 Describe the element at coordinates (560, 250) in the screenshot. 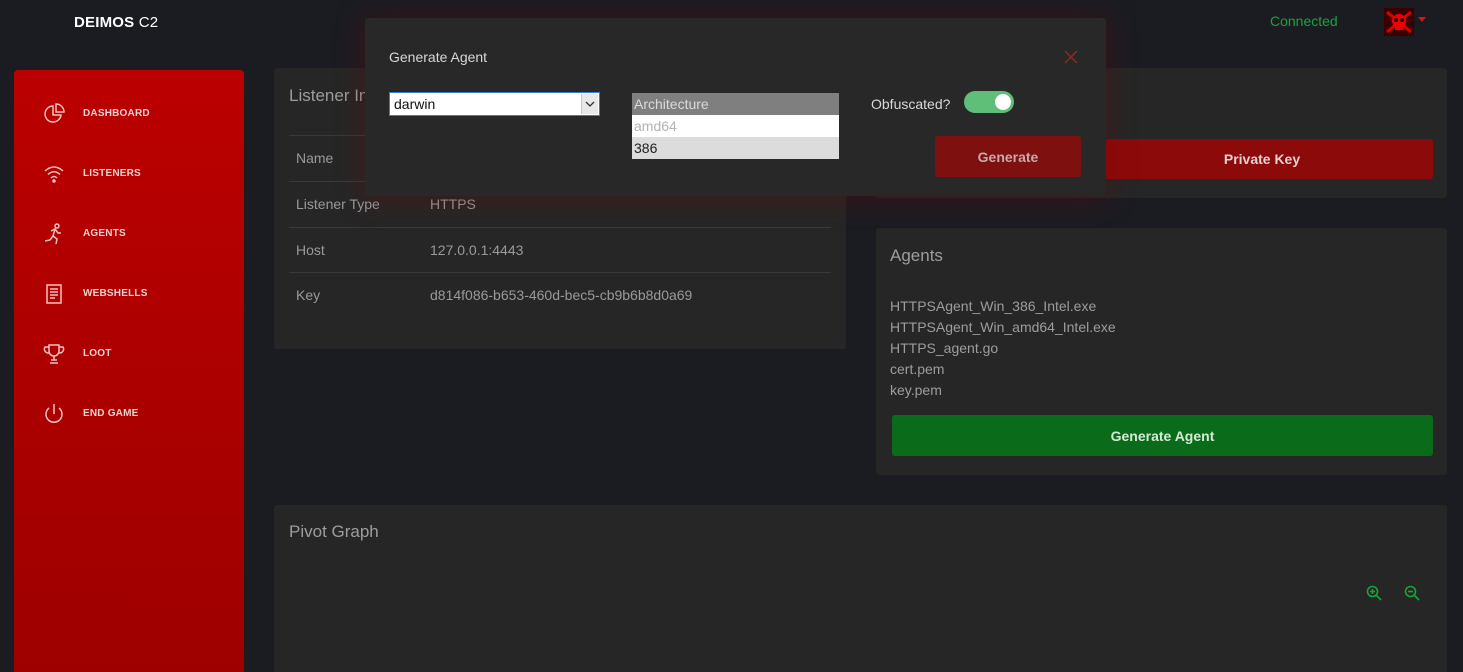

I see `info-row-host: Host 127.0.0.1:4443` at that location.